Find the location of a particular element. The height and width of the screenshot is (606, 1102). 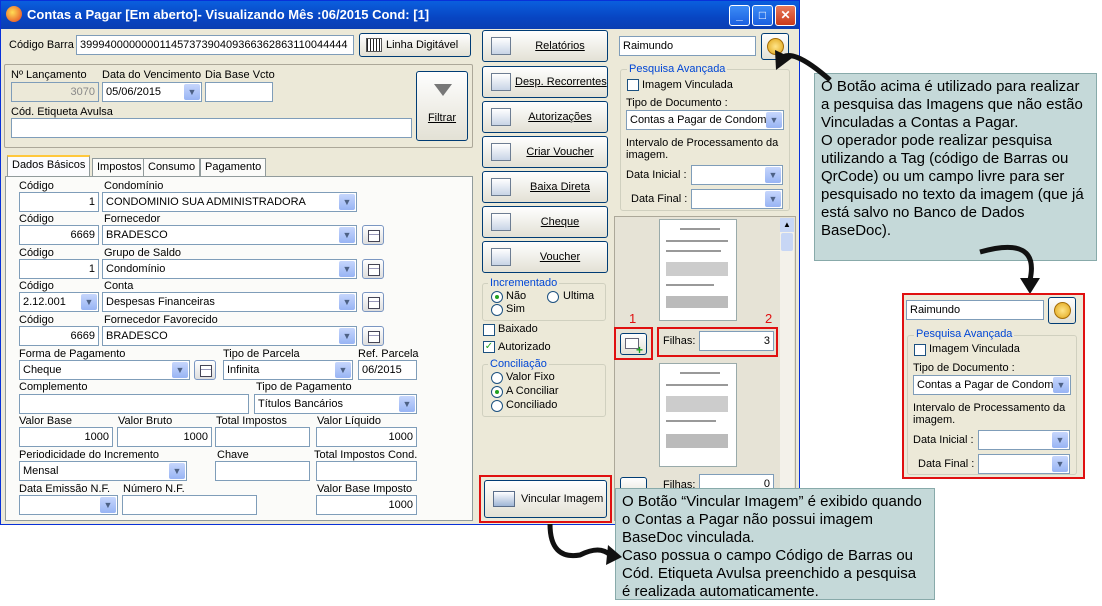

tab-dados-basicos: Dados Básicos is located at coordinates (49, 166).